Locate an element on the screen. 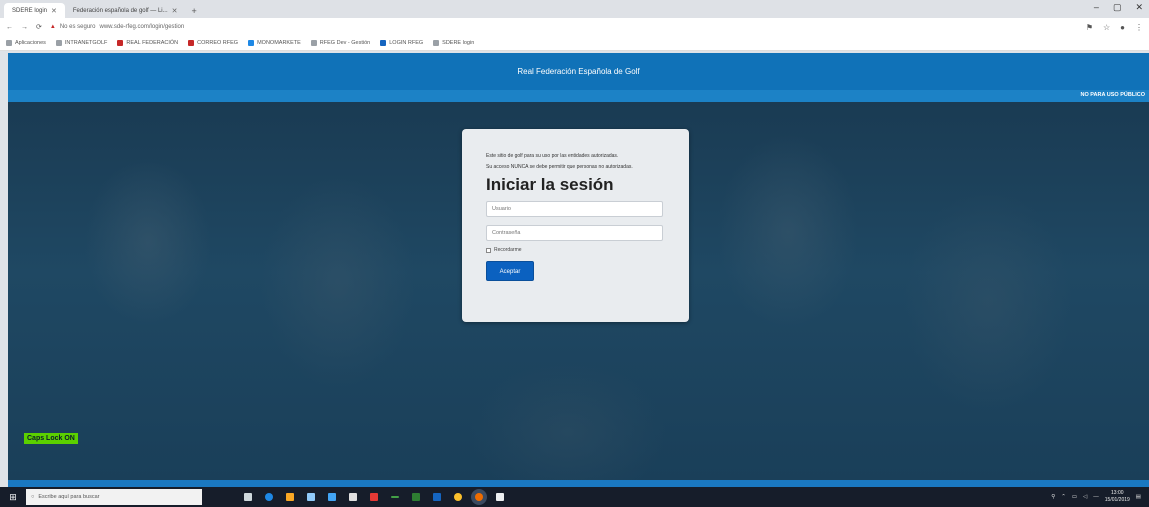  bookmark-label: LOGIN RFEG is located at coordinates (406, 43).